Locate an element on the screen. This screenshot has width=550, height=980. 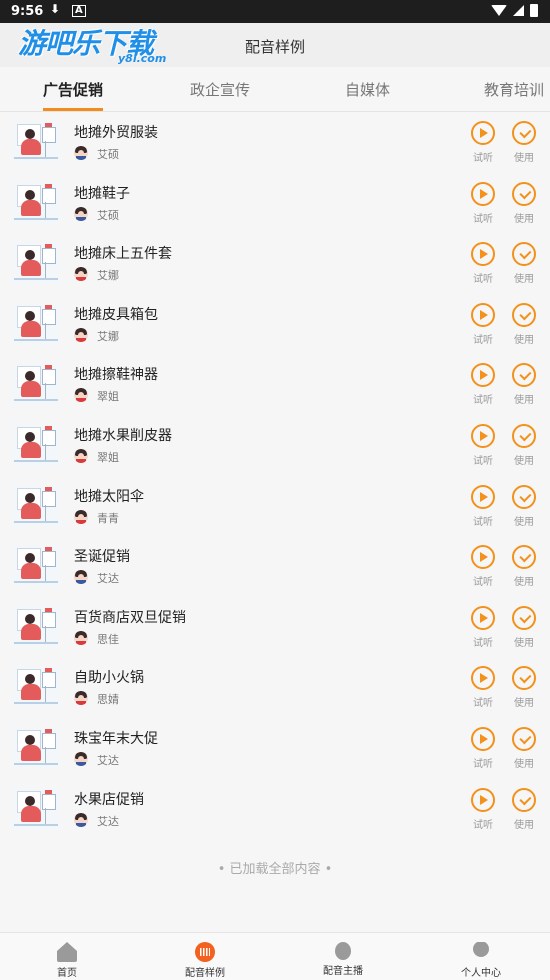
list-item: 珠宝年末大促 艾达 试听 使用 is located at coordinates (275, 748).